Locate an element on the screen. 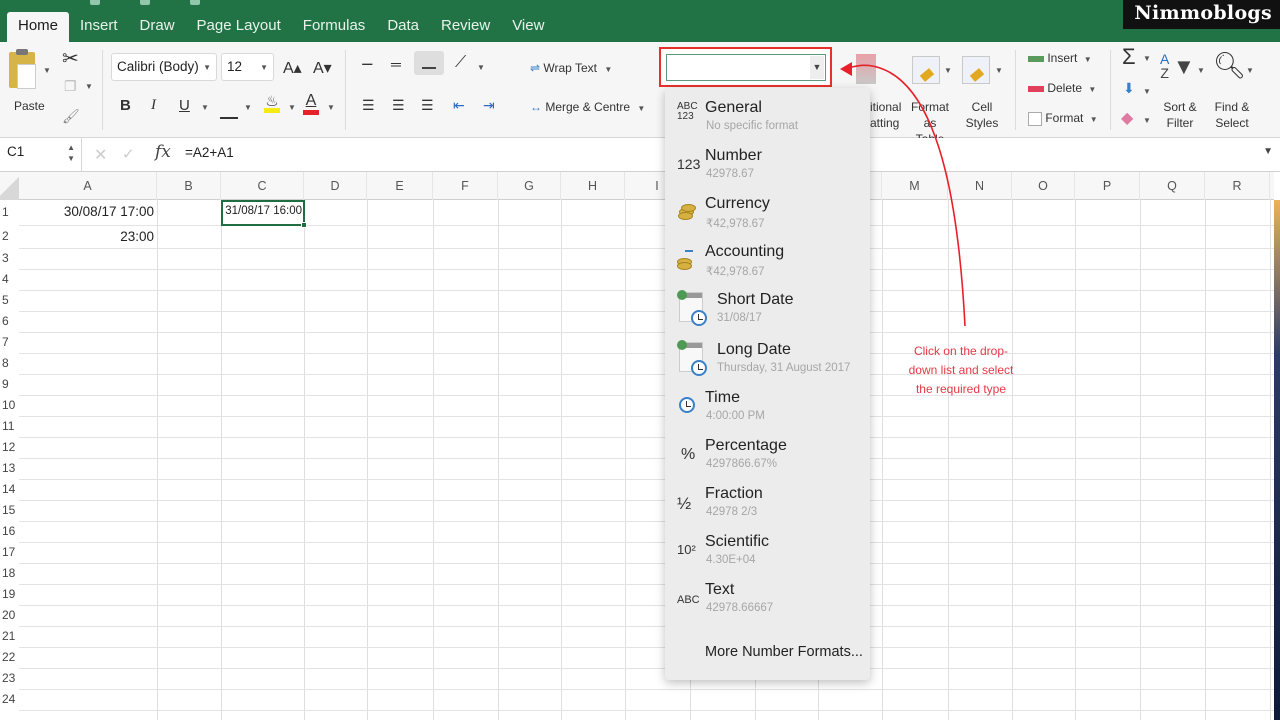 The height and width of the screenshot is (720, 1280). column-header-e: E is located at coordinates (400, 186).